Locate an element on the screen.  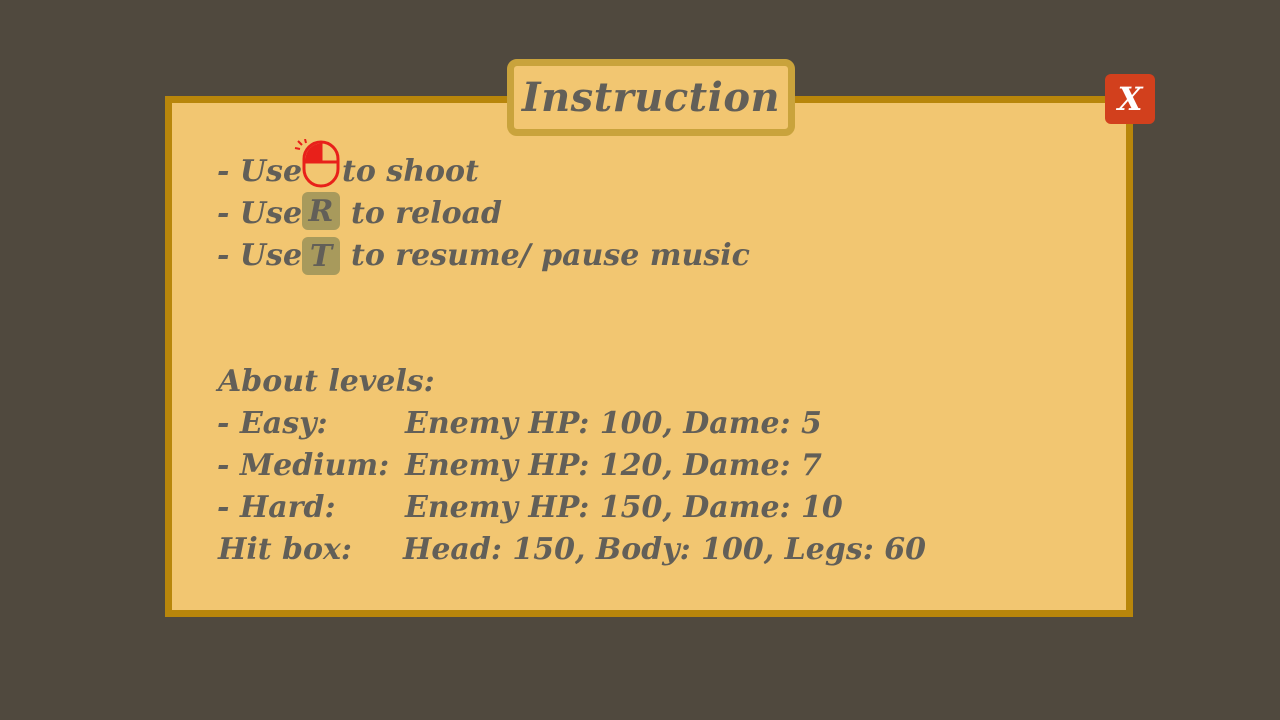
hitbox-value: Head: 150, Body: 100, Legs: 60 is located at coordinates (664, 549).